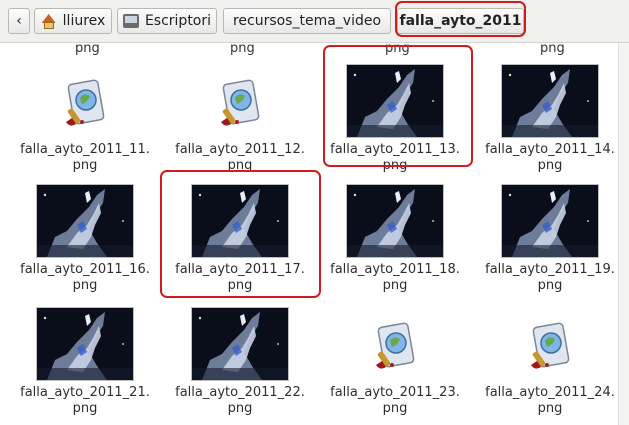  What do you see at coordinates (550, 392) in the screenshot?
I see `file-name-line: falla_ayto_2011_24.` at bounding box center [550, 392].